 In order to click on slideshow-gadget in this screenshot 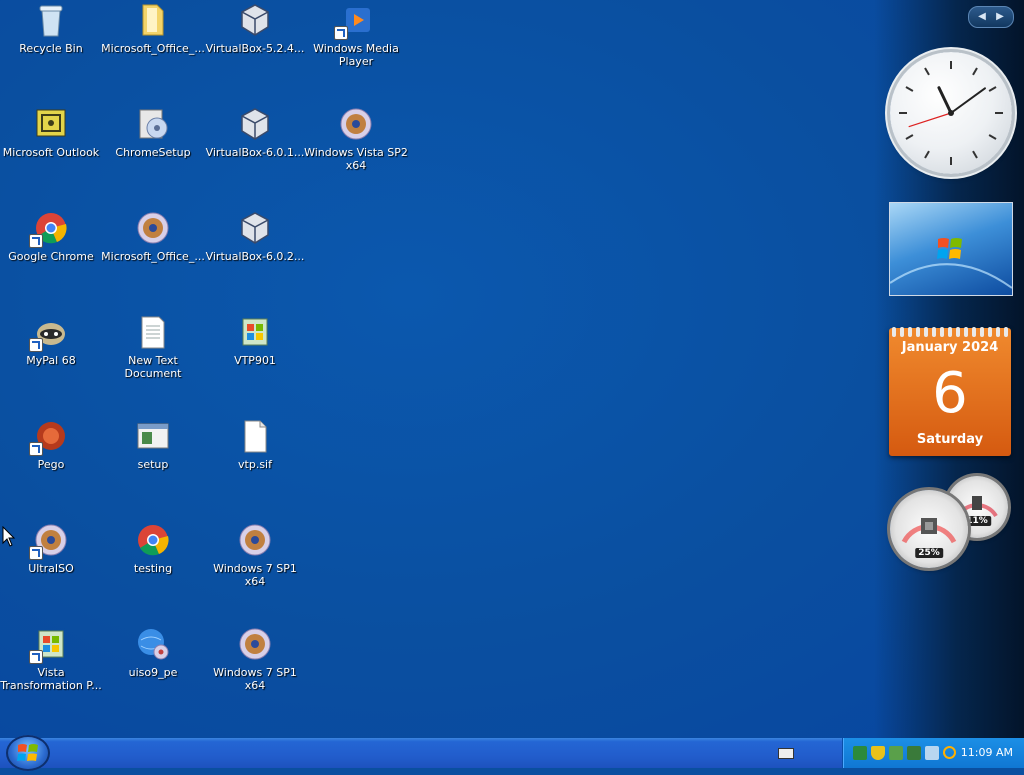, I will do `click(951, 249)`.